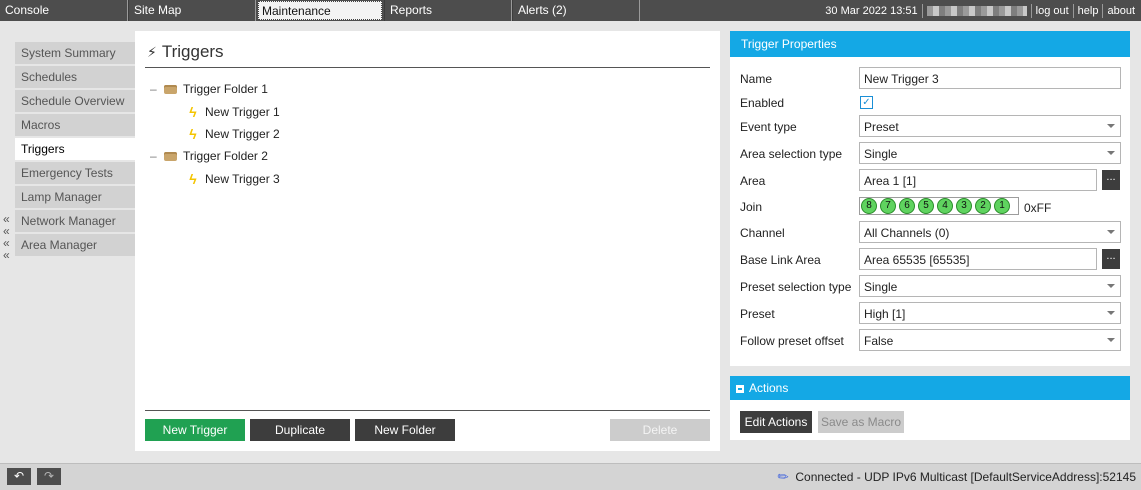 The image size is (1141, 490). Describe the element at coordinates (225, 156) in the screenshot. I see `folder-label: Trigger Folder 2` at that location.